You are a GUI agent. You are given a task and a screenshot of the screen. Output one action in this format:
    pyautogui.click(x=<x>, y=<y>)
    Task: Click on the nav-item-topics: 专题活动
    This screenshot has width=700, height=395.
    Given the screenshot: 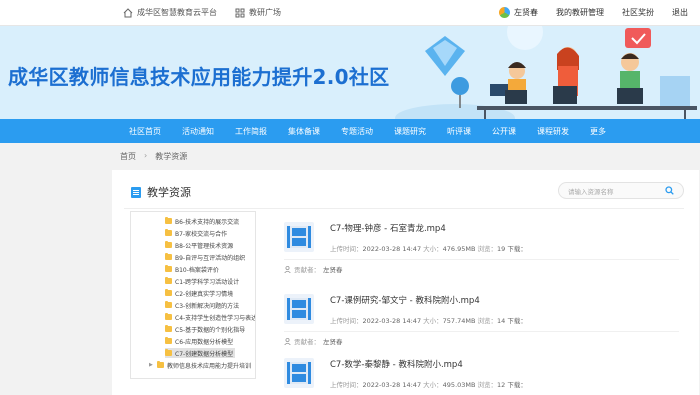 What is the action you would take?
    pyautogui.click(x=357, y=131)
    